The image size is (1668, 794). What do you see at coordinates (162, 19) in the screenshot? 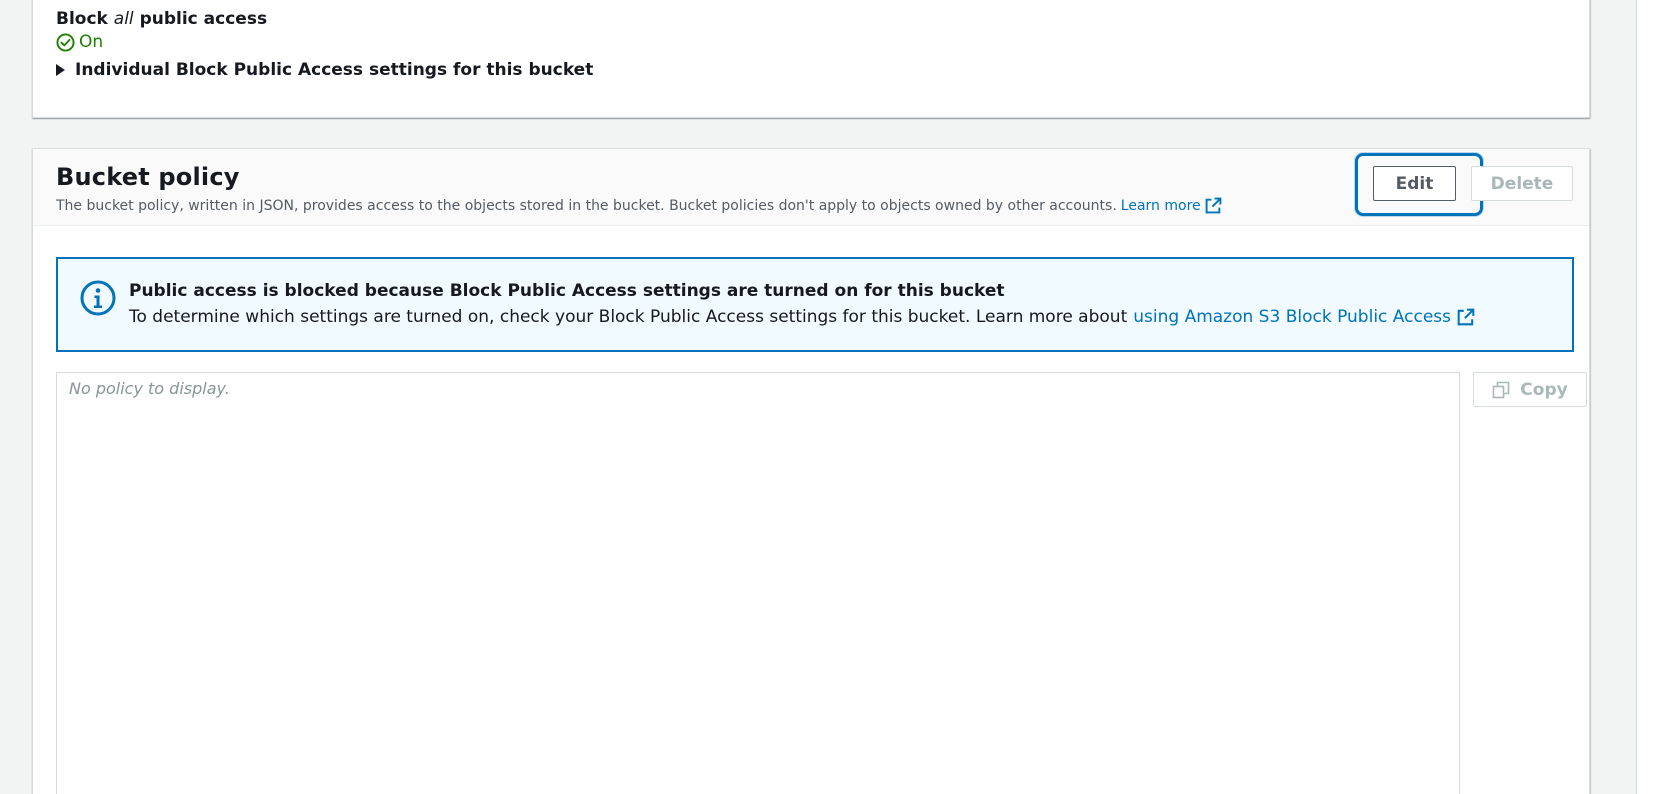
I see `block-public-access-title: Block all public access` at bounding box center [162, 19].